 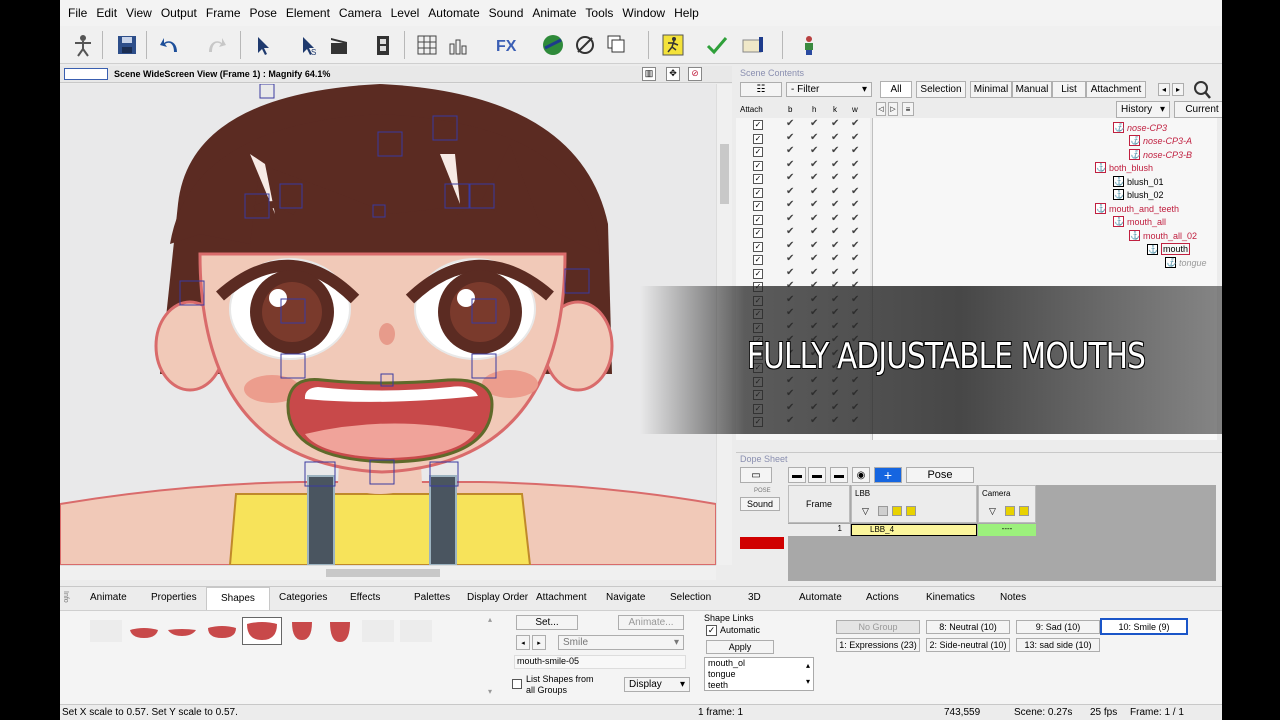 What do you see at coordinates (238, 599) in the screenshot?
I see `tab-shapes: Shapes` at bounding box center [238, 599].